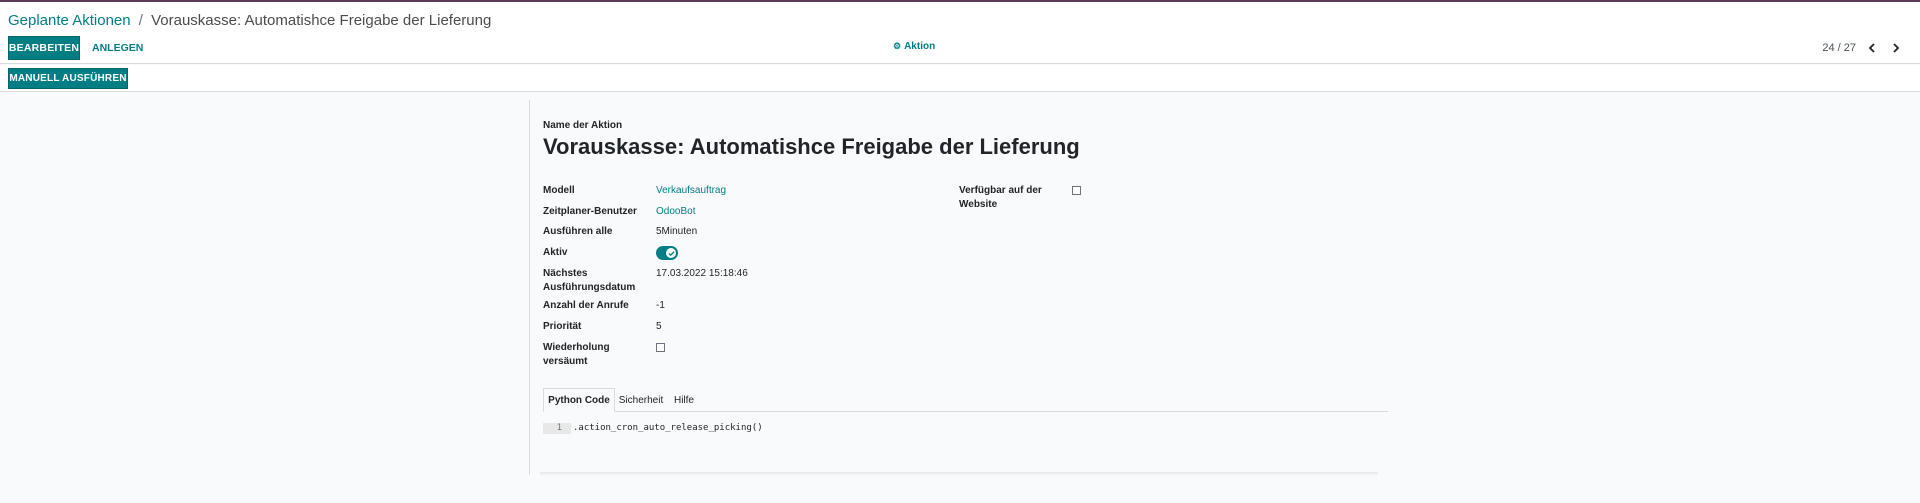 Image resolution: width=1920 pixels, height=503 pixels. Describe the element at coordinates (1076, 190) in the screenshot. I see `website-published-checkbox` at that location.